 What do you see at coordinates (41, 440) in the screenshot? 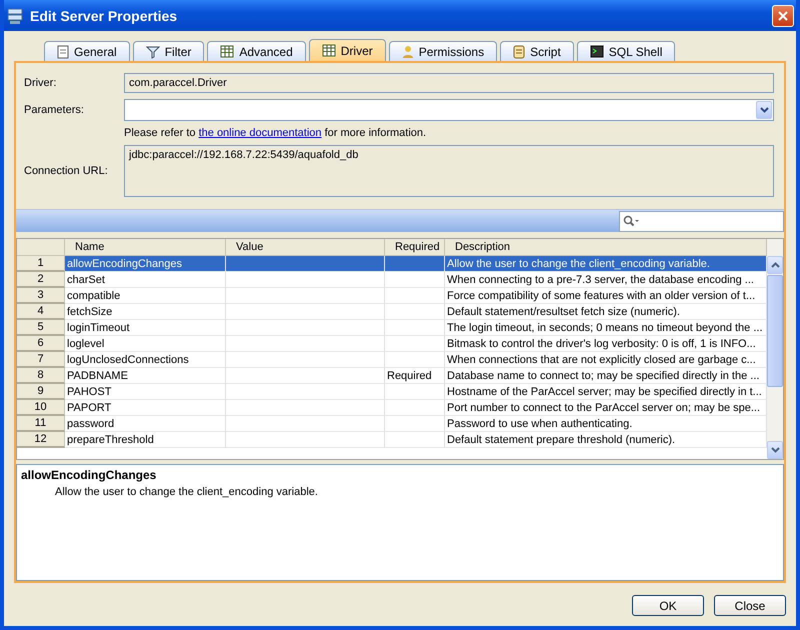
I see `row-number: 12` at bounding box center [41, 440].